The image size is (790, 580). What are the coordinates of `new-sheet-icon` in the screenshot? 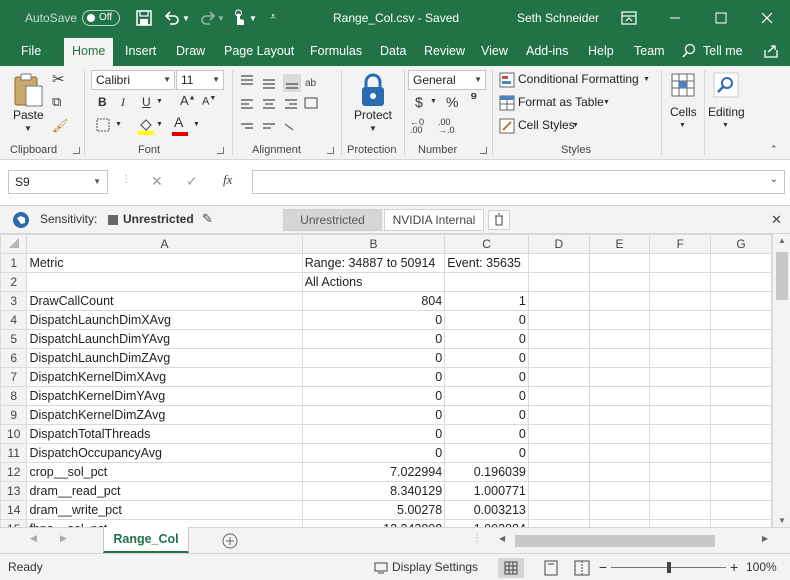 It's located at (230, 541).